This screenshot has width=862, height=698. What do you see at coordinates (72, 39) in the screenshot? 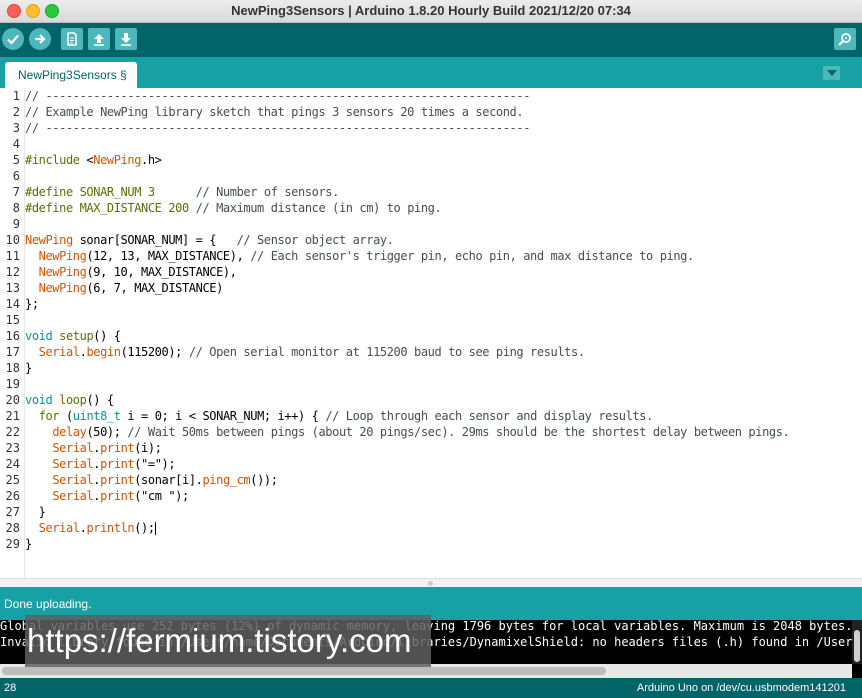
I see `new-sketch-button` at bounding box center [72, 39].